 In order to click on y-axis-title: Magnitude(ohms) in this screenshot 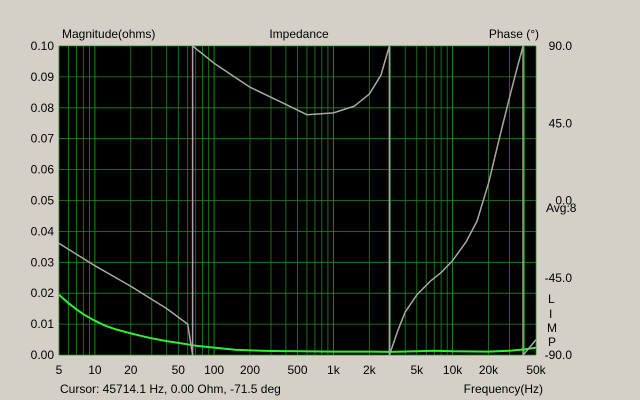, I will do `click(108, 34)`.